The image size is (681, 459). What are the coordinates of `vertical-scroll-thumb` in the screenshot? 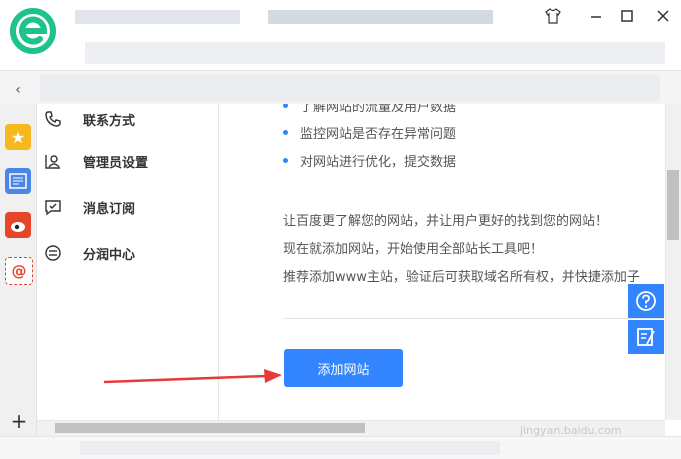 It's located at (673, 205).